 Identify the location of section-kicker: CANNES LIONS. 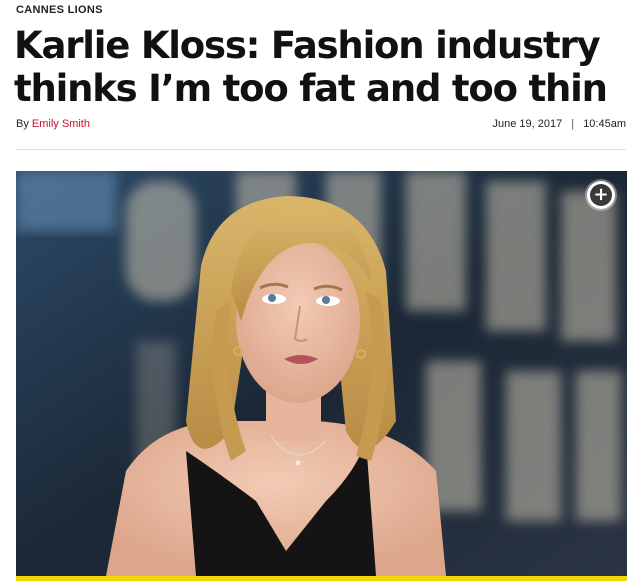
(59, 10).